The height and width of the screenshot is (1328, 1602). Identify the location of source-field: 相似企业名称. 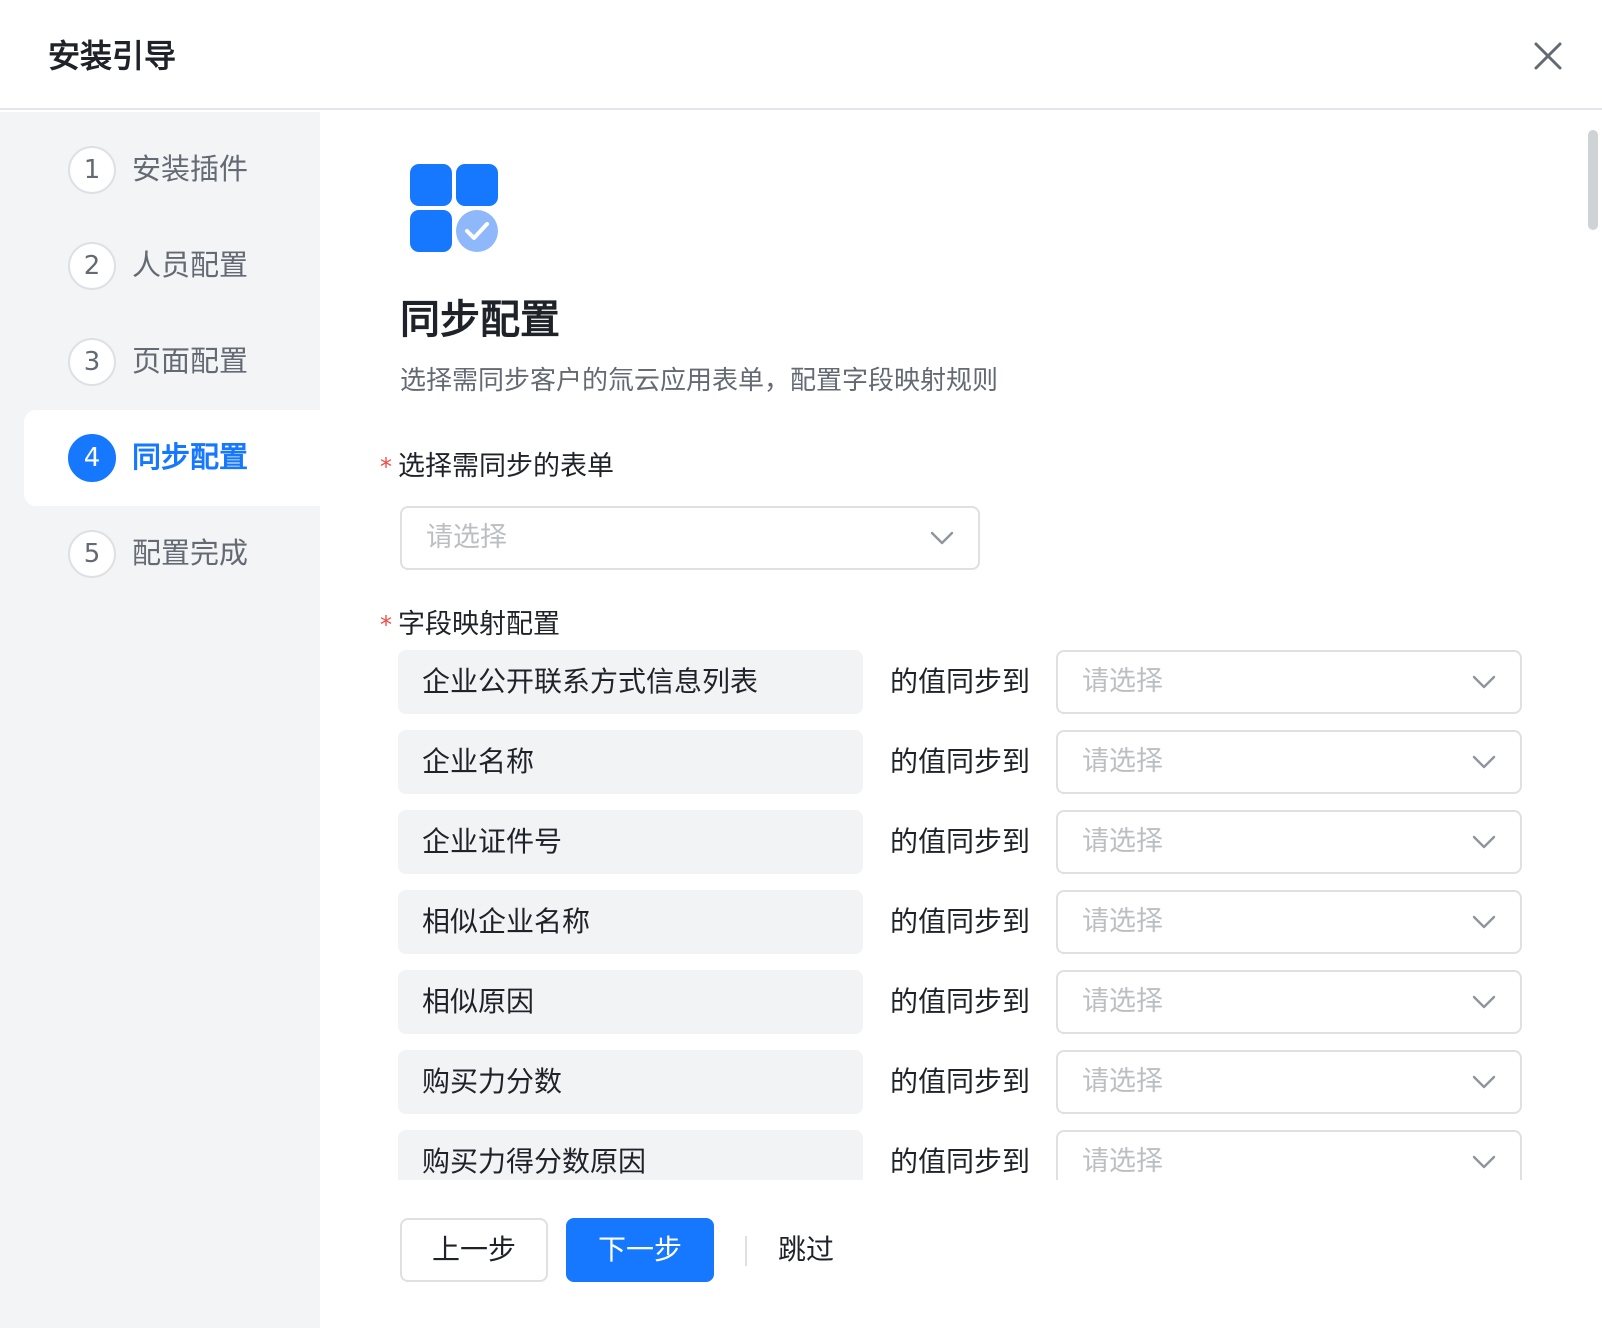
(630, 922).